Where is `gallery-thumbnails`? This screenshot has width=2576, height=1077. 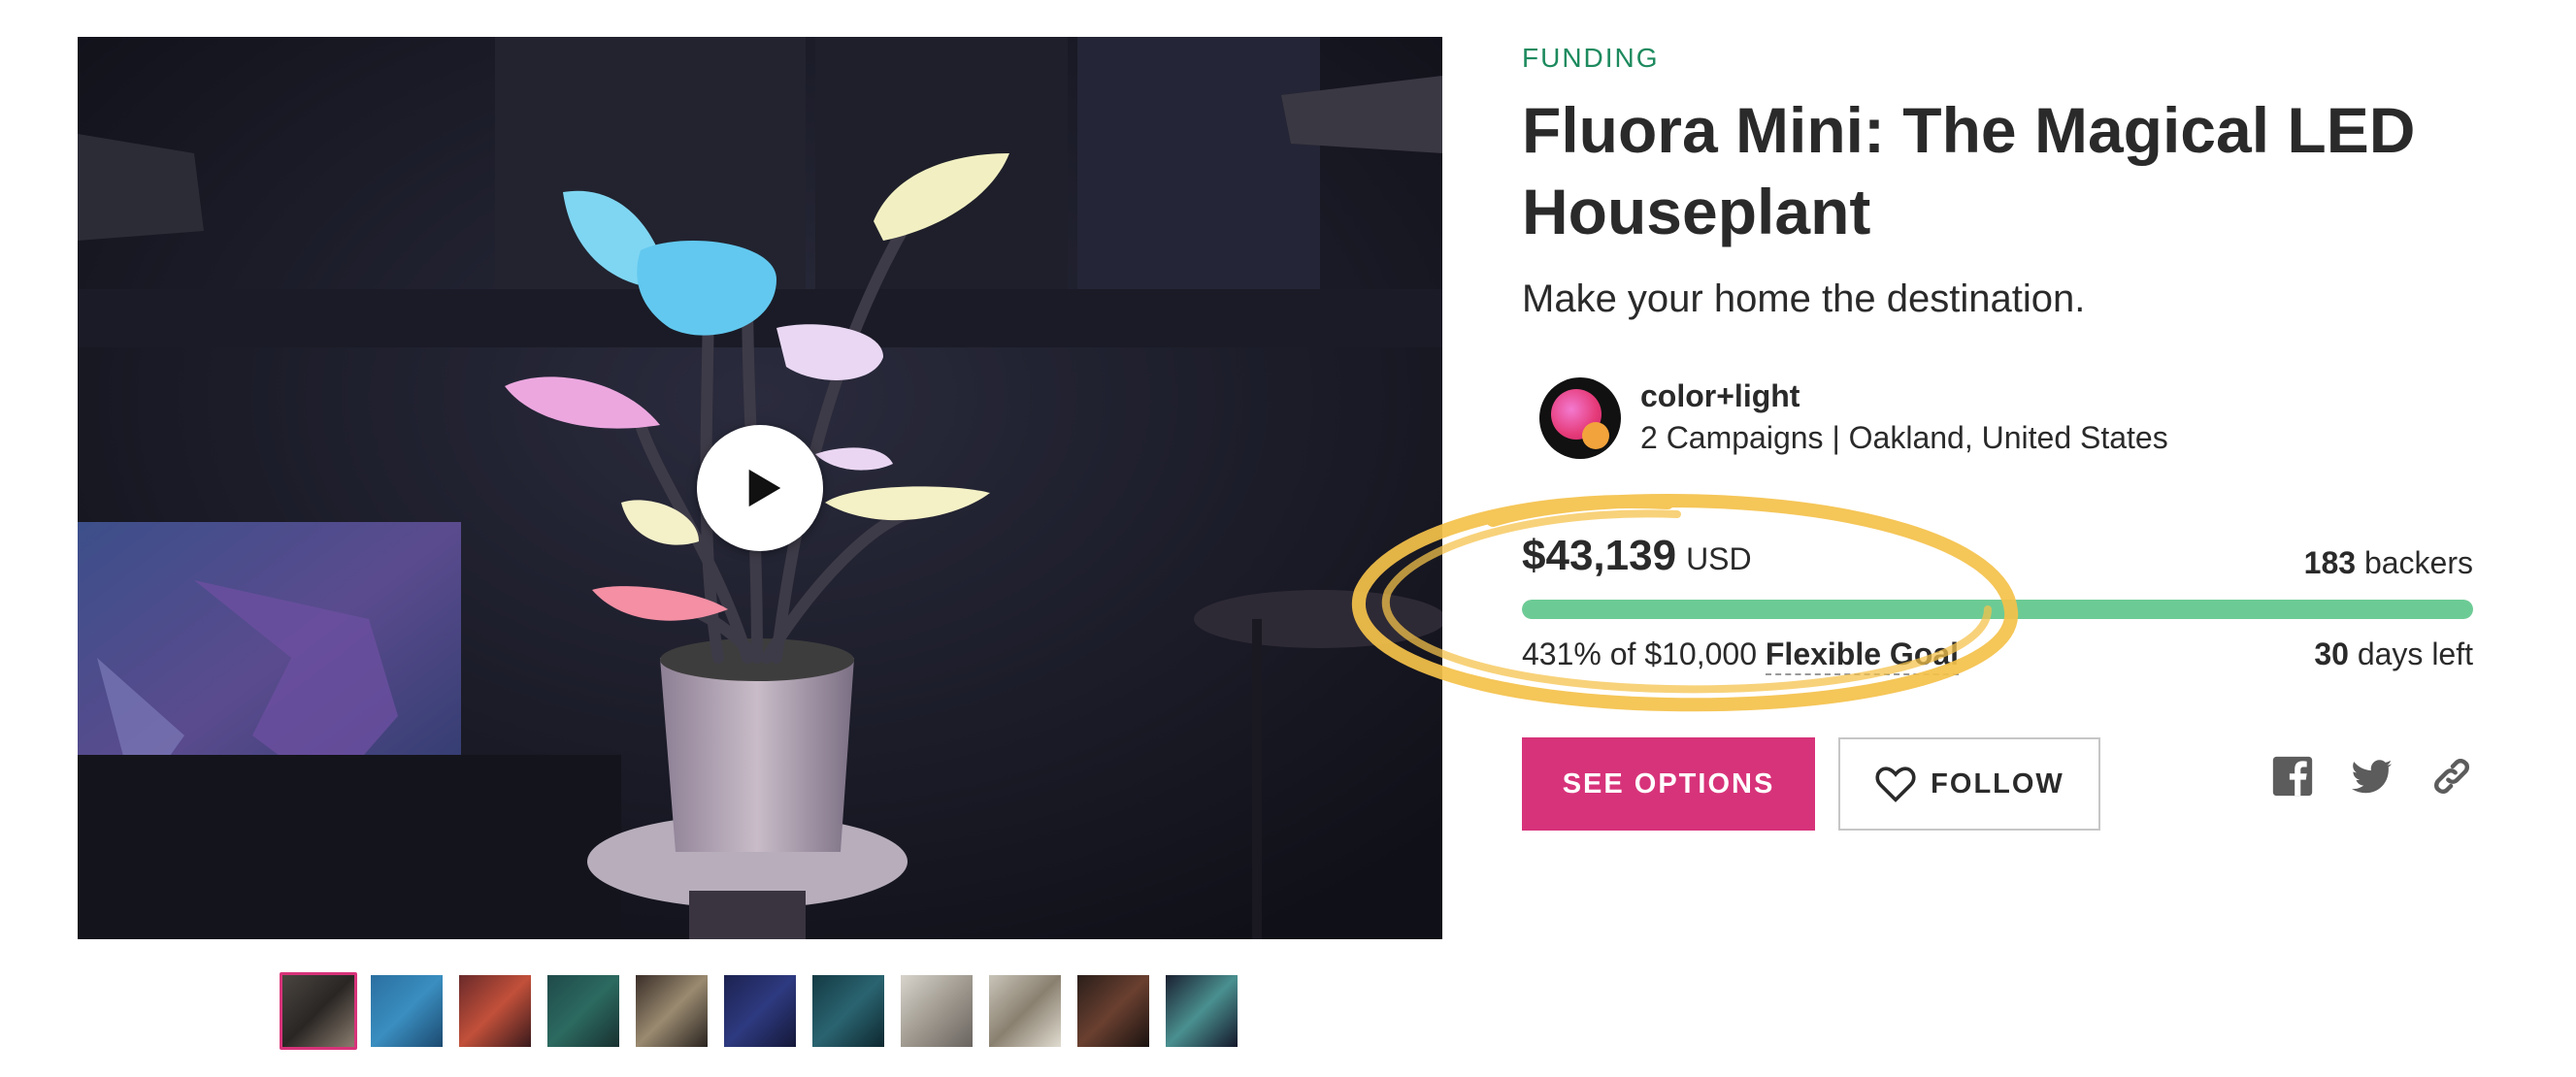
gallery-thumbnails is located at coordinates (760, 1012).